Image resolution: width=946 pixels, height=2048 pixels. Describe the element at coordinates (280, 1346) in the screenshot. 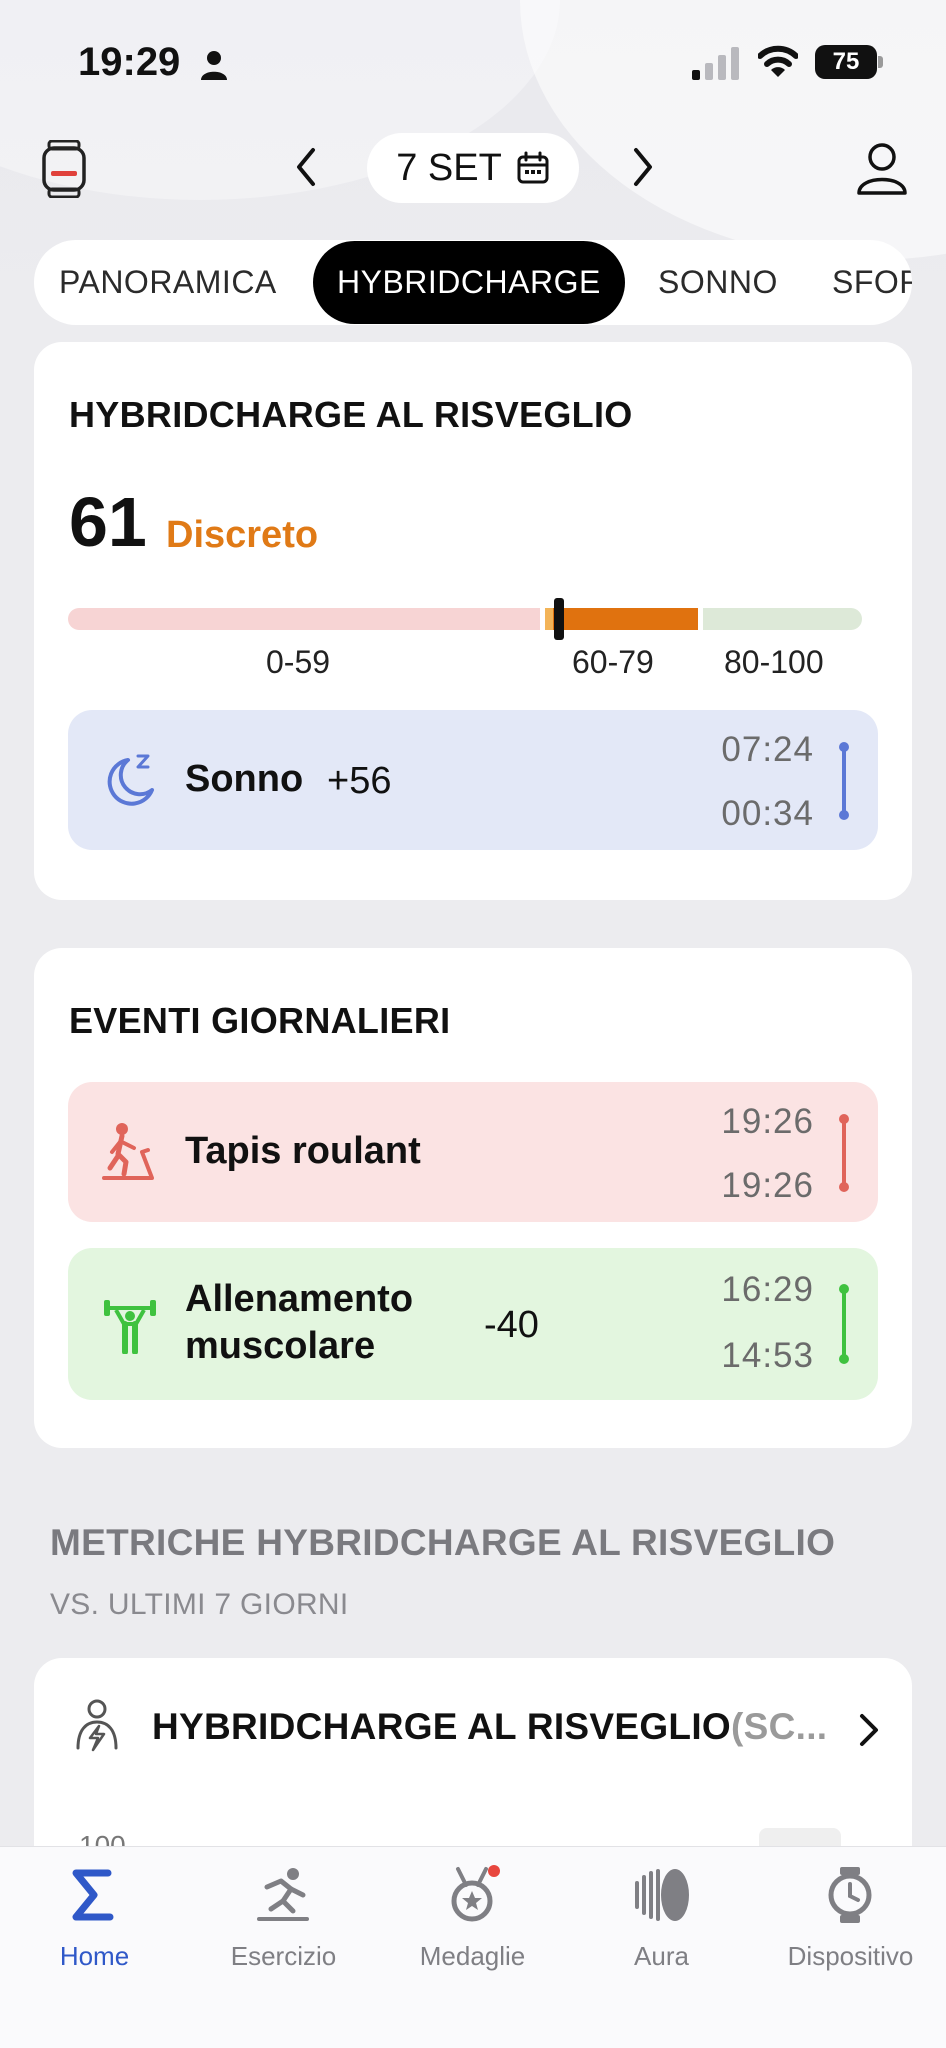

I see `event-label-line2: muscolare` at that location.